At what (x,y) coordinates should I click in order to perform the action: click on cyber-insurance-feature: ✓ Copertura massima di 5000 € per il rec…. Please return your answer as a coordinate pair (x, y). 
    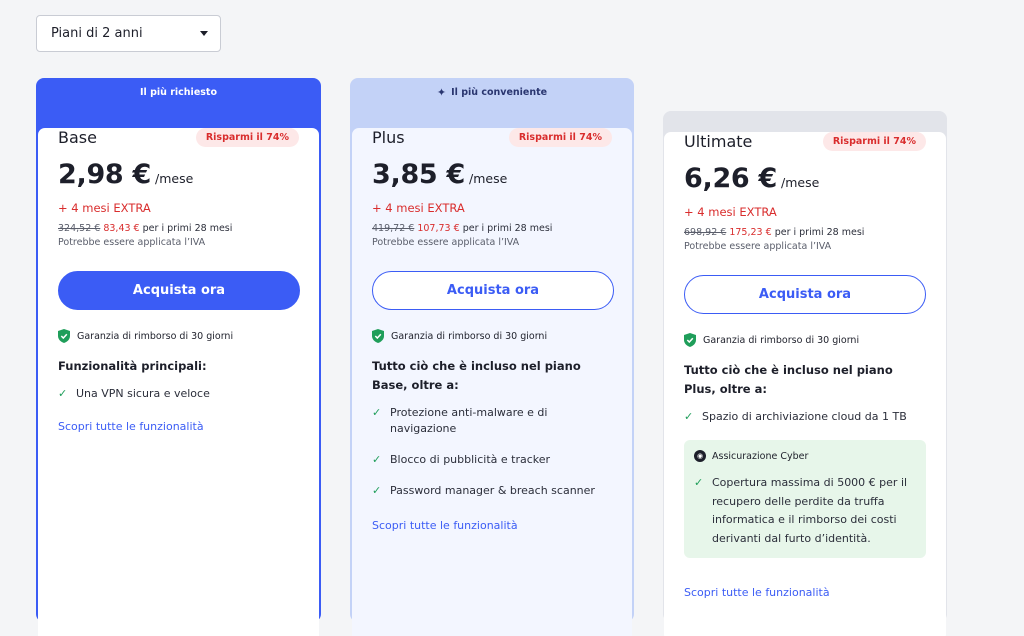
    Looking at the image, I should click on (804, 511).